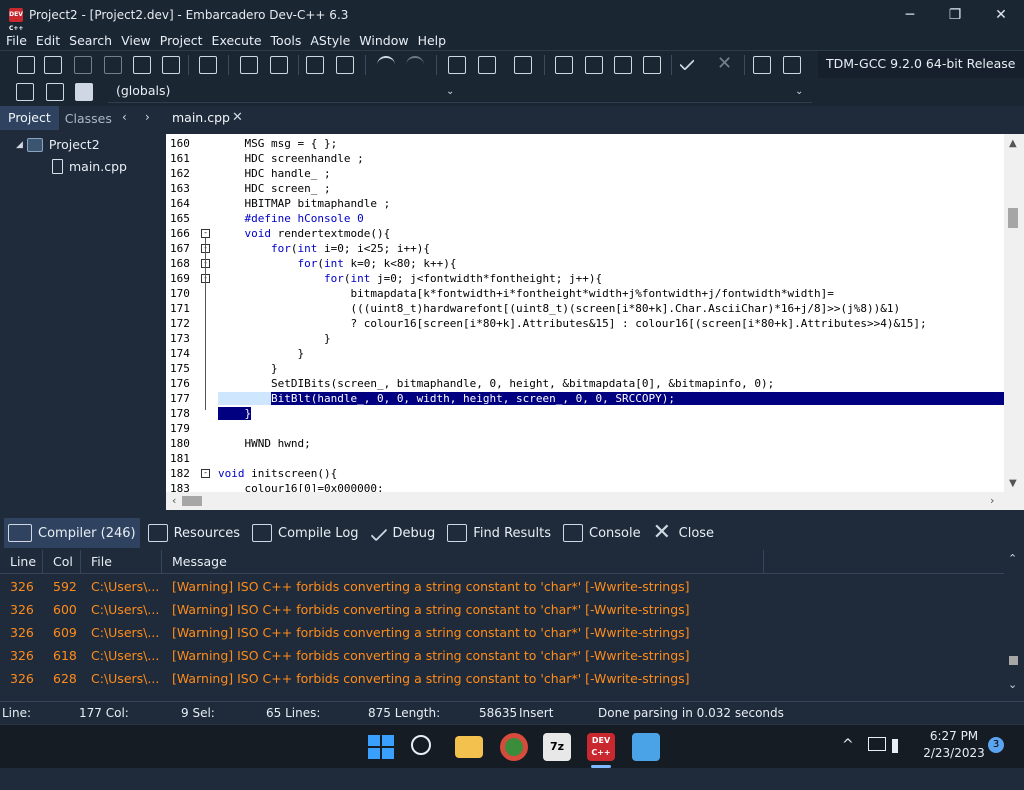  What do you see at coordinates (523, 65) in the screenshot?
I see `comment-icon` at bounding box center [523, 65].